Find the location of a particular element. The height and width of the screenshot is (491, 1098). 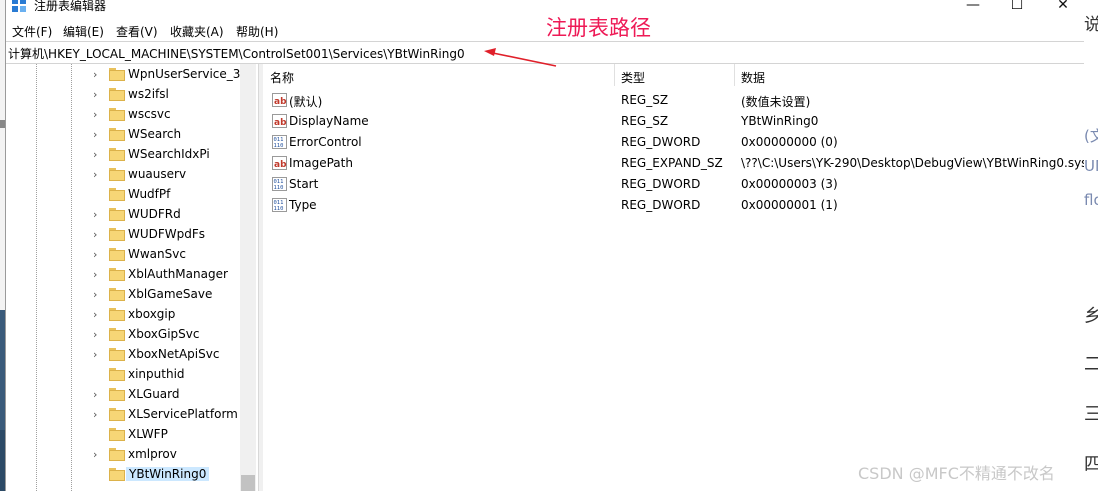

tree-item: › wuauserv is located at coordinates (173, 175).